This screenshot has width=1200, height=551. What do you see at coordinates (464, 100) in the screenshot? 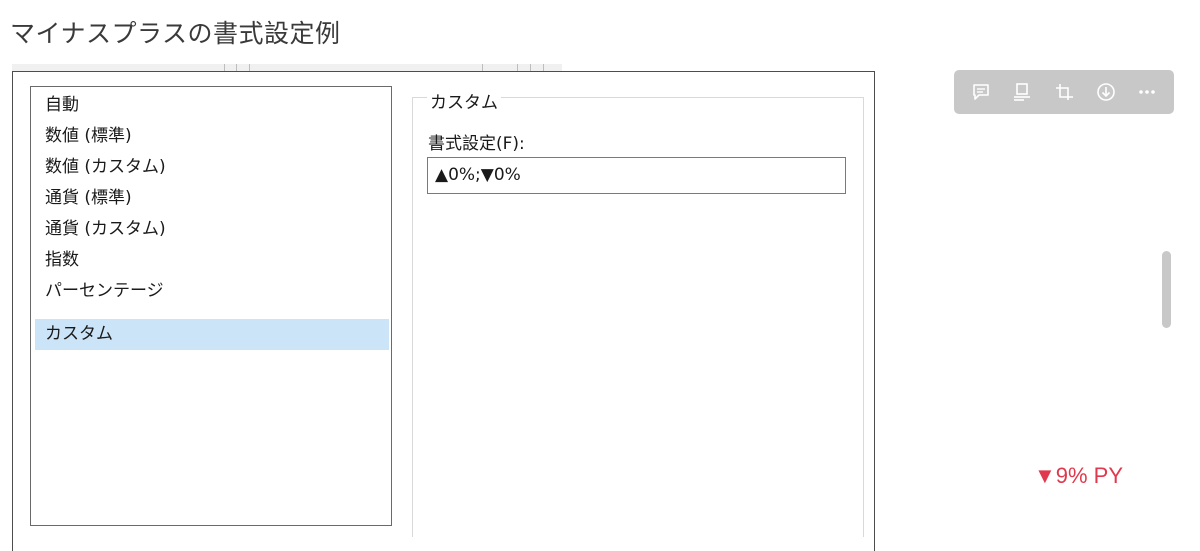
I see `custom-group-legend: カスタム` at bounding box center [464, 100].